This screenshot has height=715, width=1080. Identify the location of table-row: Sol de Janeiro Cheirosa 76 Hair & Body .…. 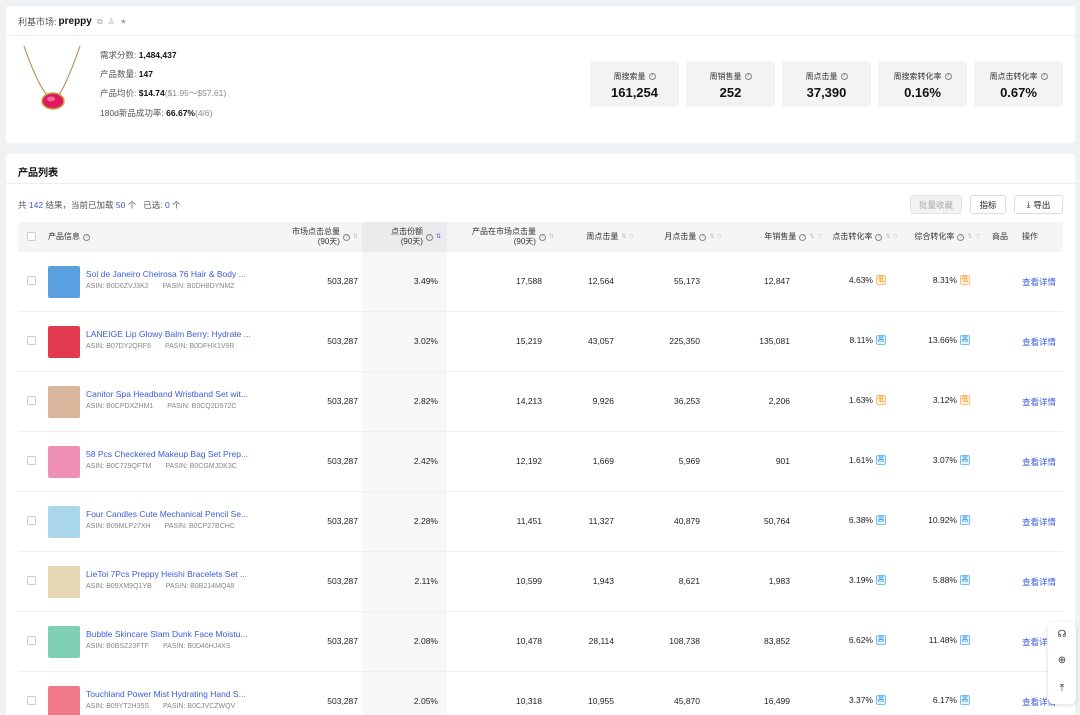
(540, 282).